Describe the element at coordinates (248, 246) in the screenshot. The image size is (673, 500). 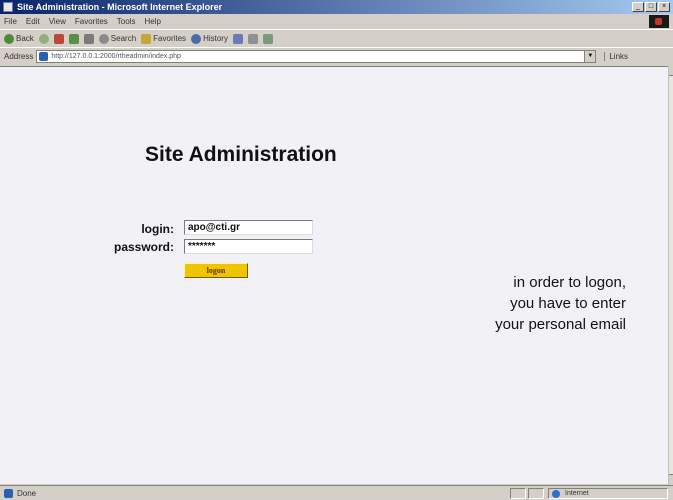
I see `password-input` at that location.